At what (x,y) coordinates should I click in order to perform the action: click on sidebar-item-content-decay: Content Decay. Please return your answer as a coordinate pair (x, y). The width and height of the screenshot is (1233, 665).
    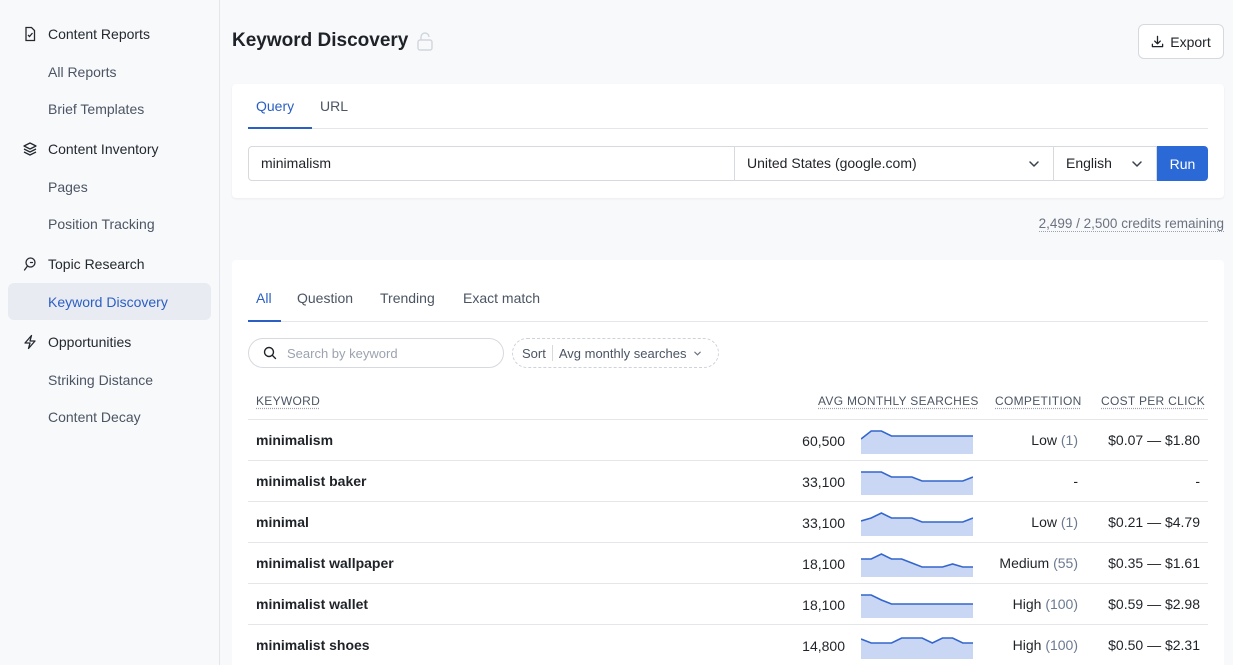
    Looking at the image, I should click on (94, 417).